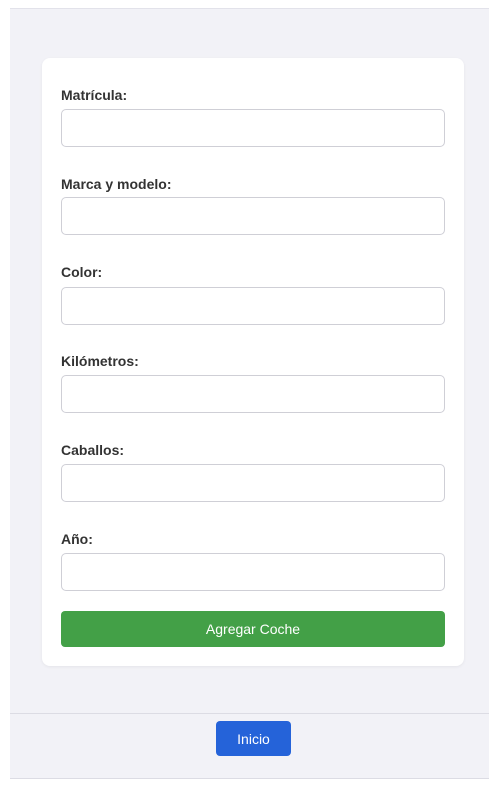 The width and height of the screenshot is (489, 785). Describe the element at coordinates (253, 394) in the screenshot. I see `kilometers-input` at that location.